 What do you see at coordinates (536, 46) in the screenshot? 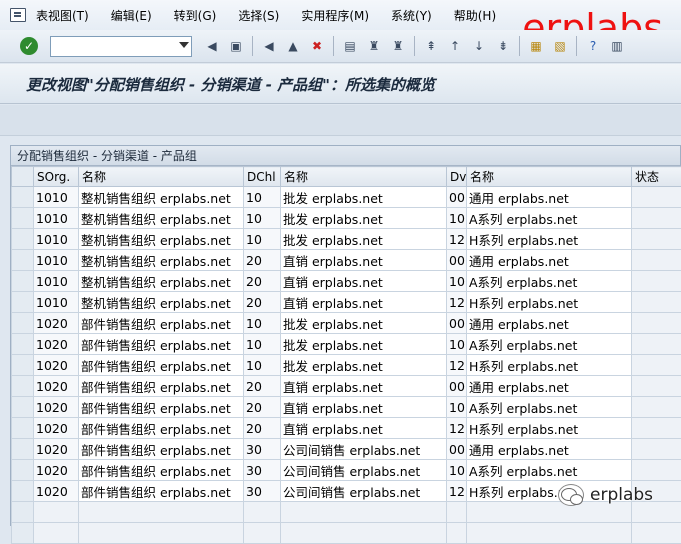
I see `create-session-icon: ▦` at bounding box center [536, 46].